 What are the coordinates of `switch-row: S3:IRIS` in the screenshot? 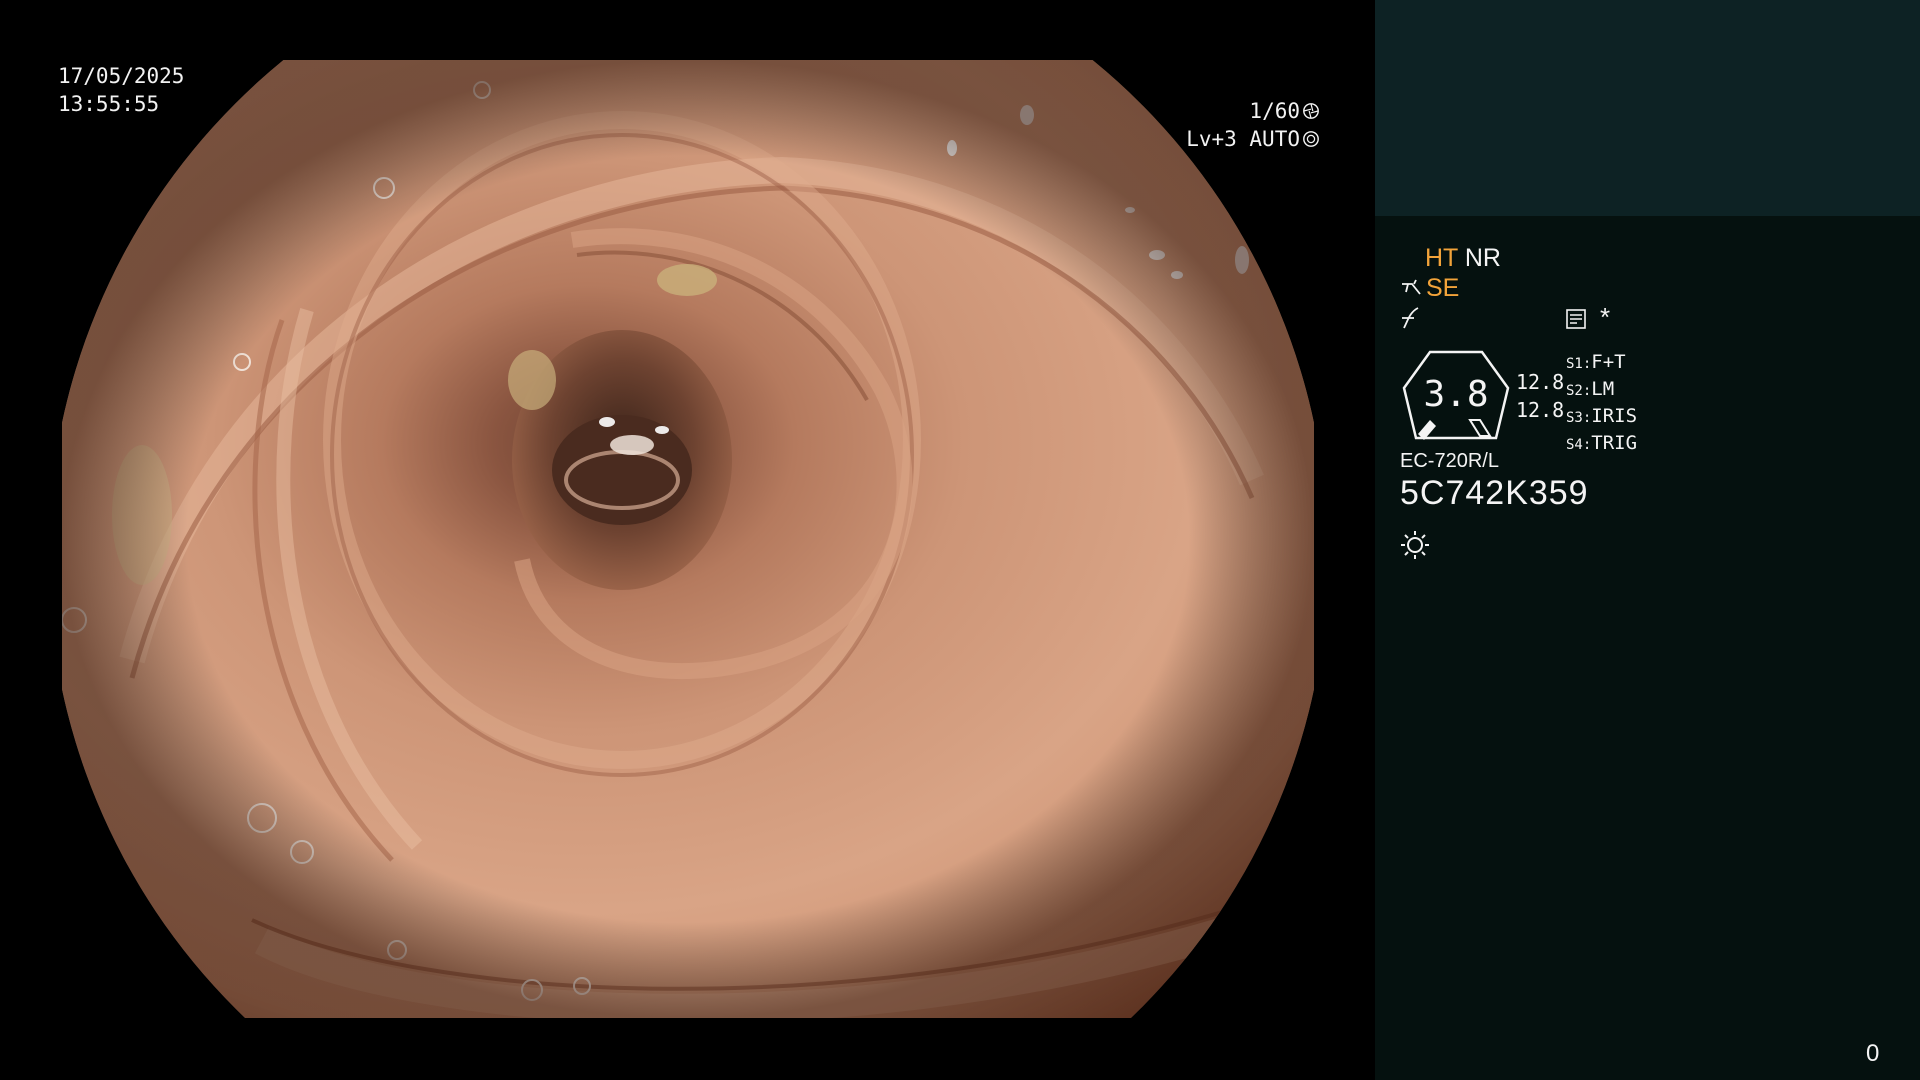 It's located at (1601, 417).